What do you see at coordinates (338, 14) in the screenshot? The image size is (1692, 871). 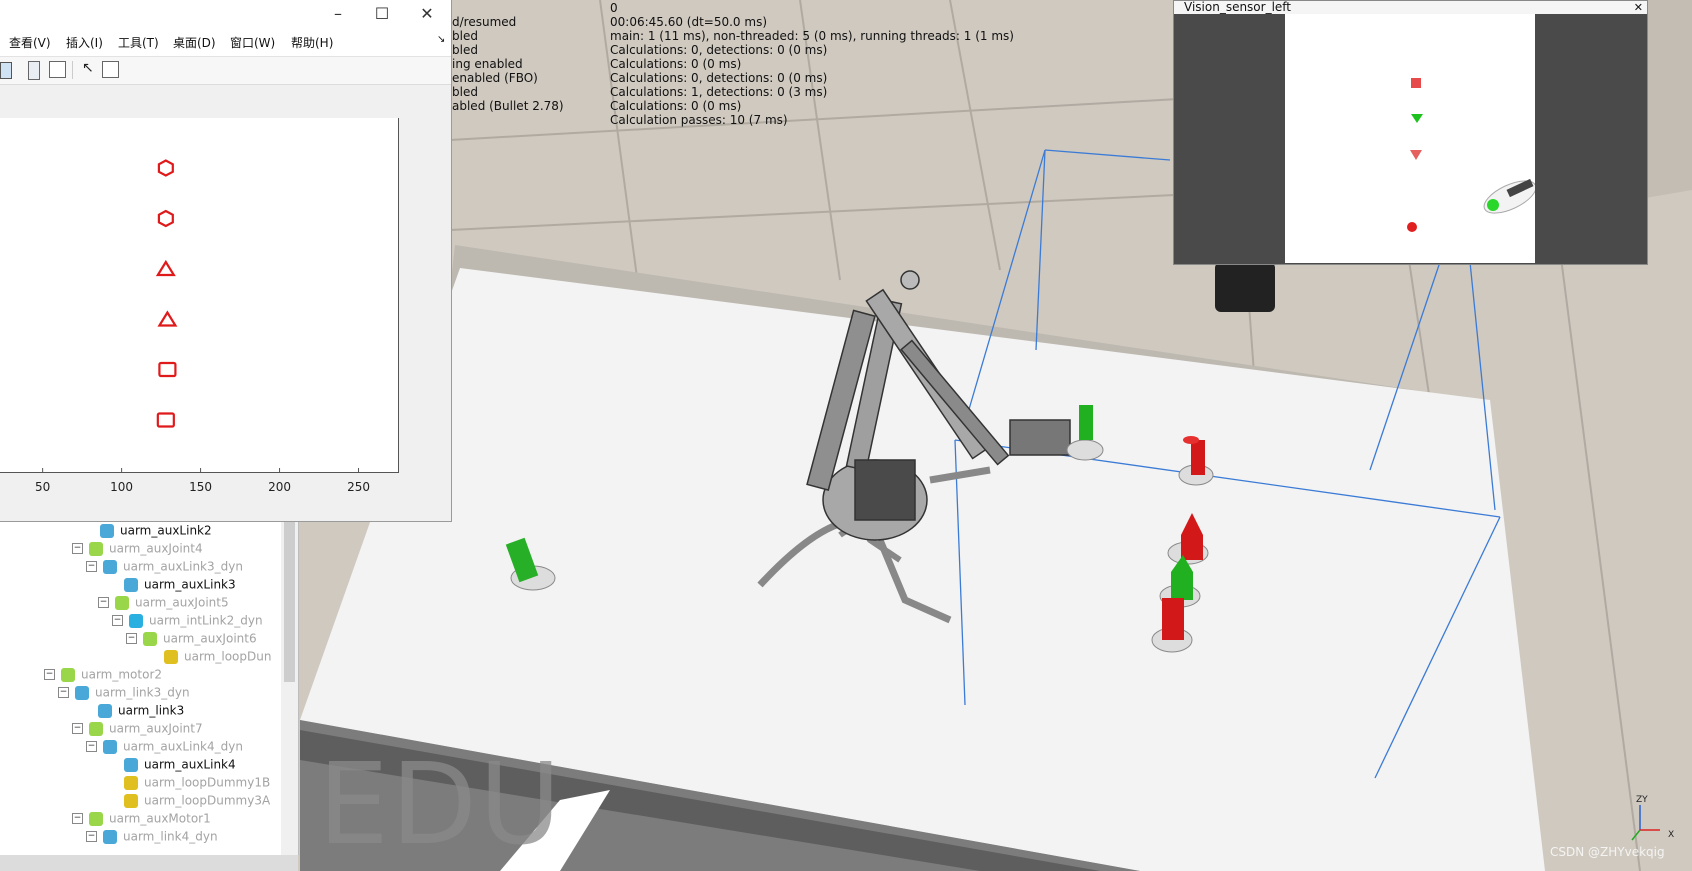 I see `minimize-button: –` at bounding box center [338, 14].